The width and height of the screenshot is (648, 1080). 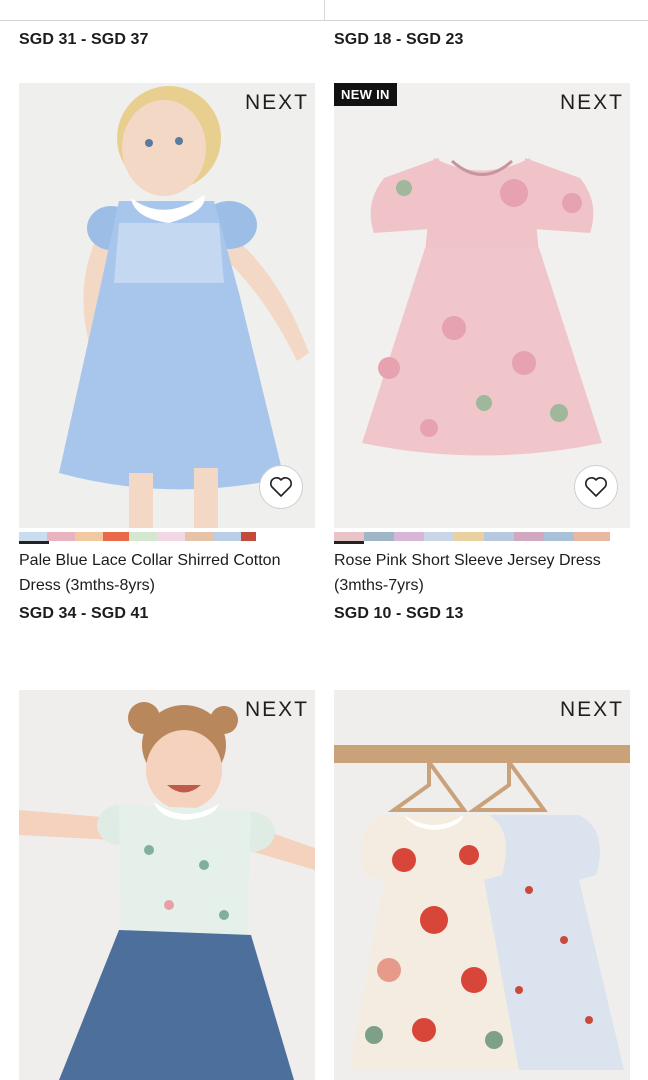 What do you see at coordinates (324, 10) in the screenshot?
I see `top-column-divider` at bounding box center [324, 10].